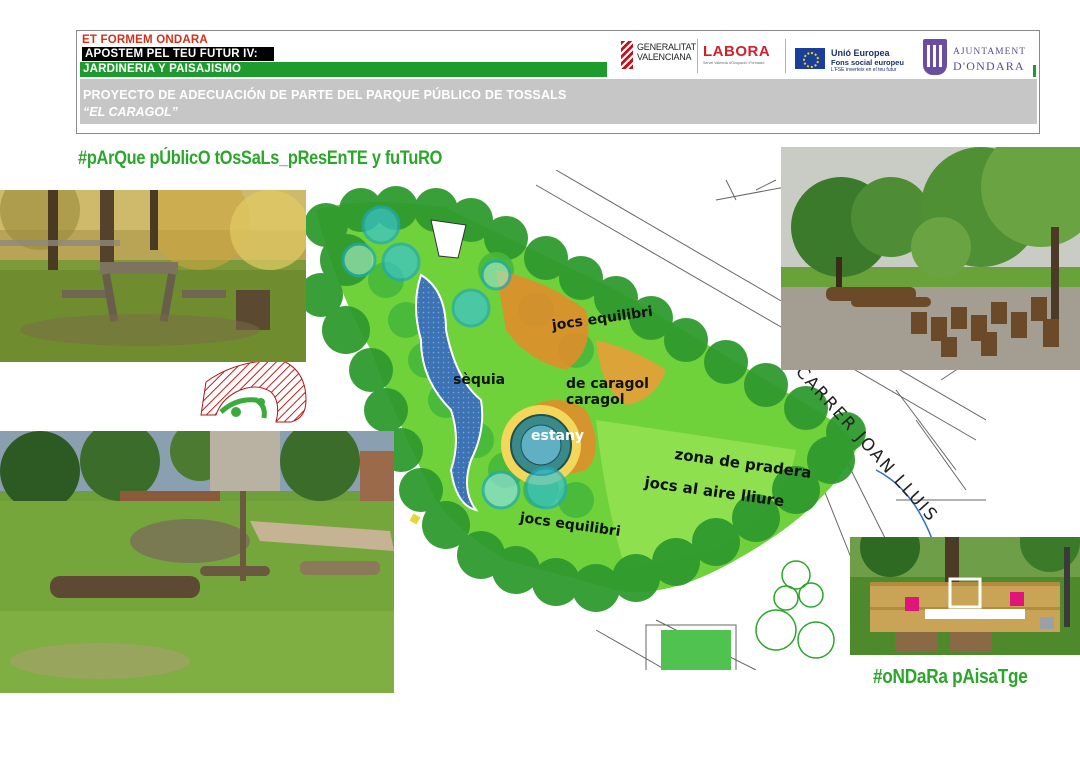  Describe the element at coordinates (950, 677) in the screenshot. I see `hashtag-bottom: #oNDaRa pAisaTge` at that location.